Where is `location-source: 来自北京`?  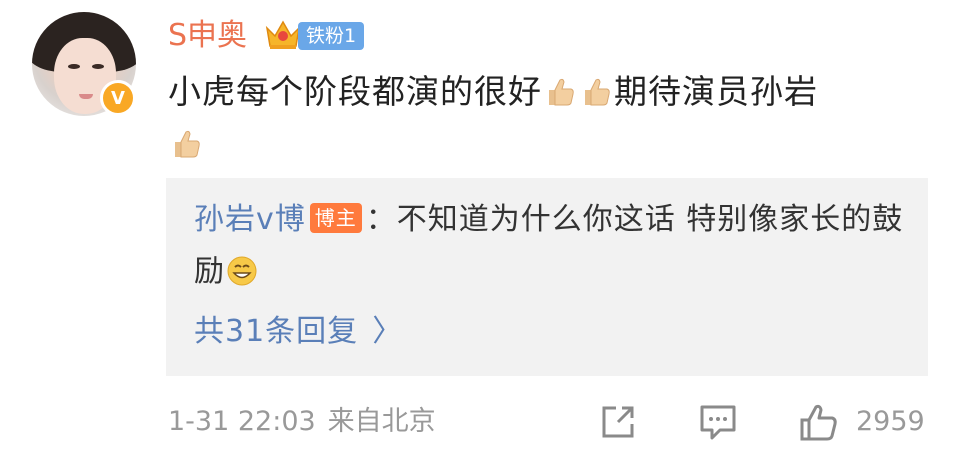 location-source: 来自北京 is located at coordinates (381, 421).